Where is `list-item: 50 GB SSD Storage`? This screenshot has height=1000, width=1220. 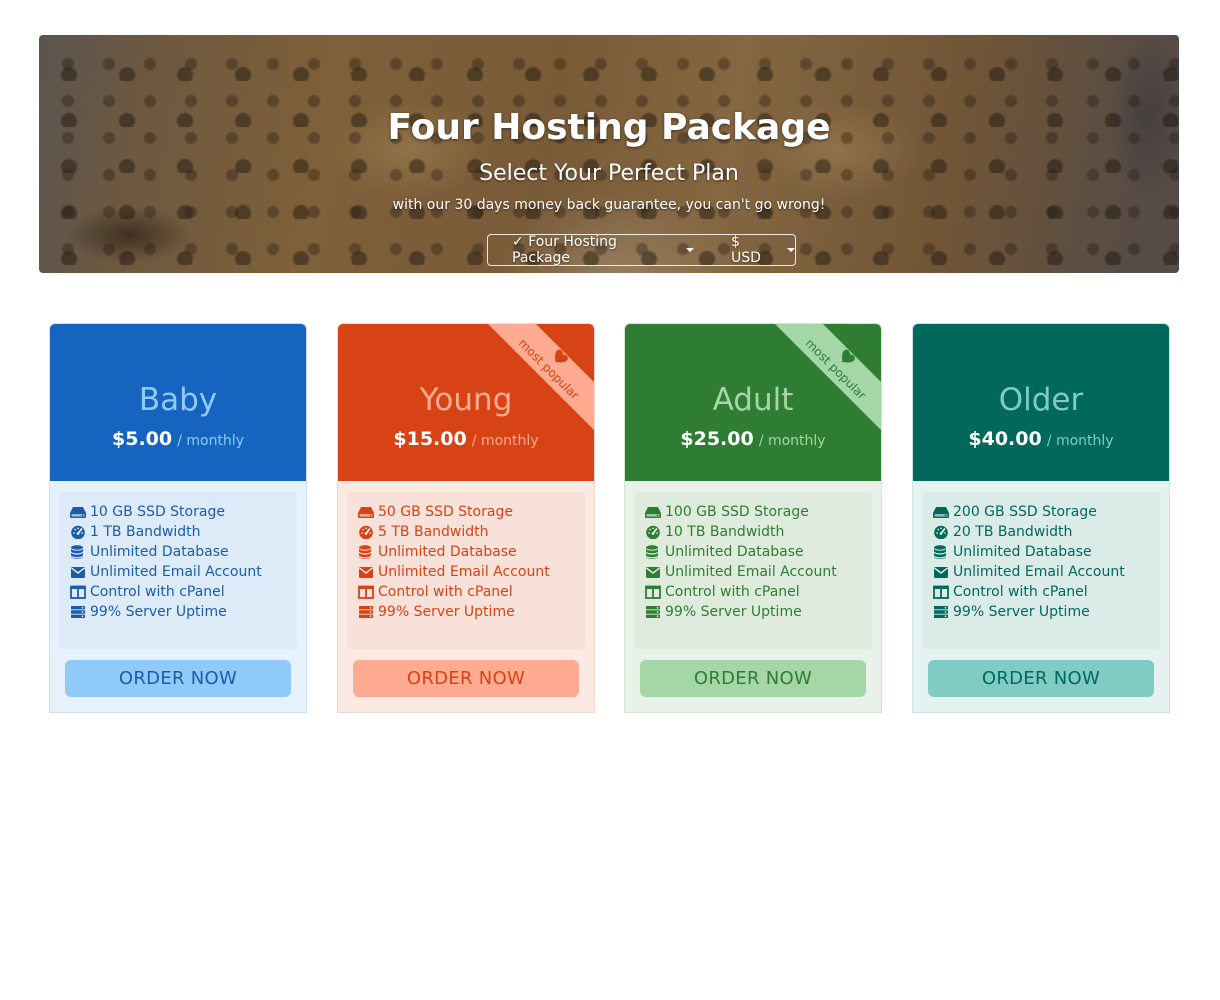
list-item: 50 GB SSD Storage is located at coordinates (471, 512).